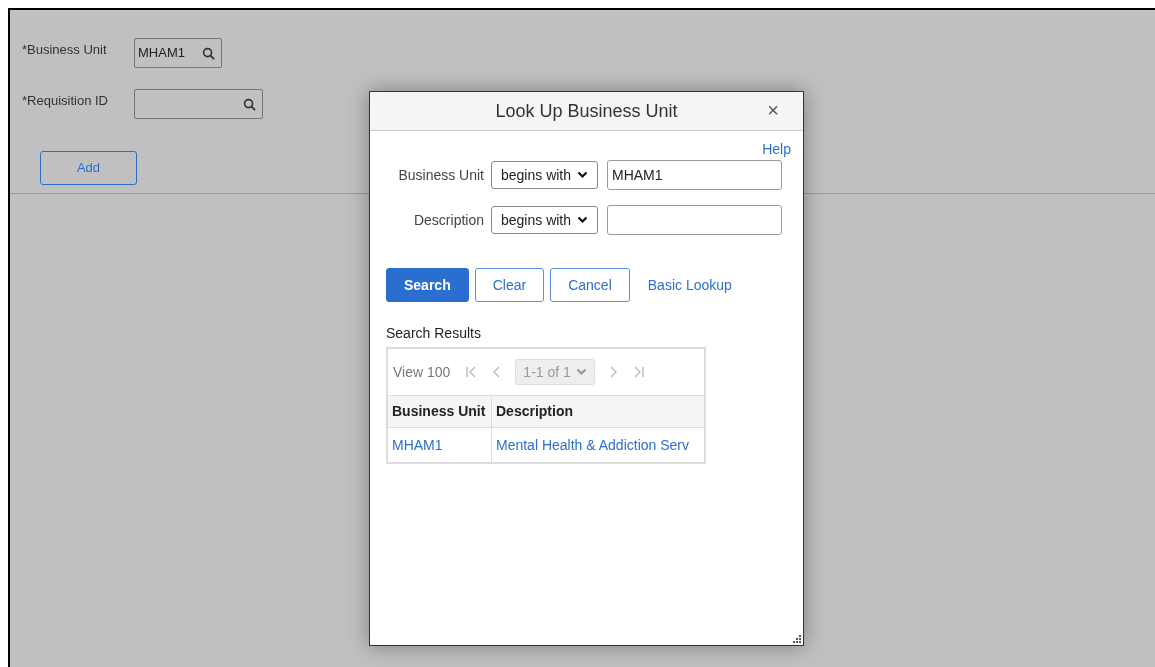 This screenshot has height=667, width=1155. I want to click on column-header: Business Unit, so click(440, 411).